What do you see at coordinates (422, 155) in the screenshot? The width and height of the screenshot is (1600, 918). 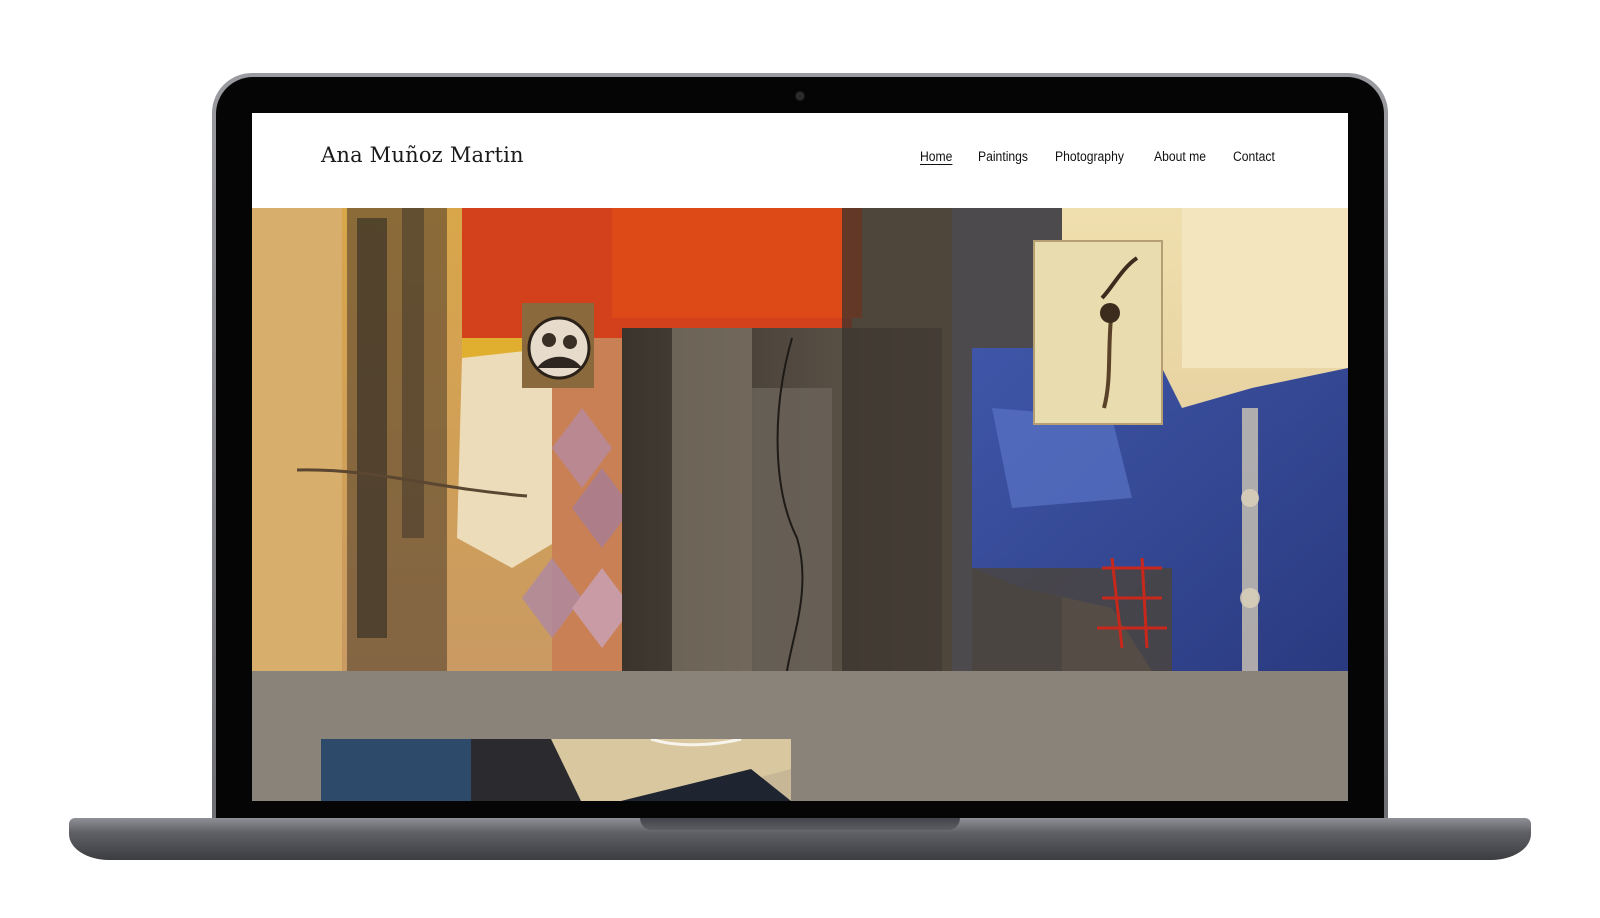 I see `site-title: Ana Muñoz Martin` at bounding box center [422, 155].